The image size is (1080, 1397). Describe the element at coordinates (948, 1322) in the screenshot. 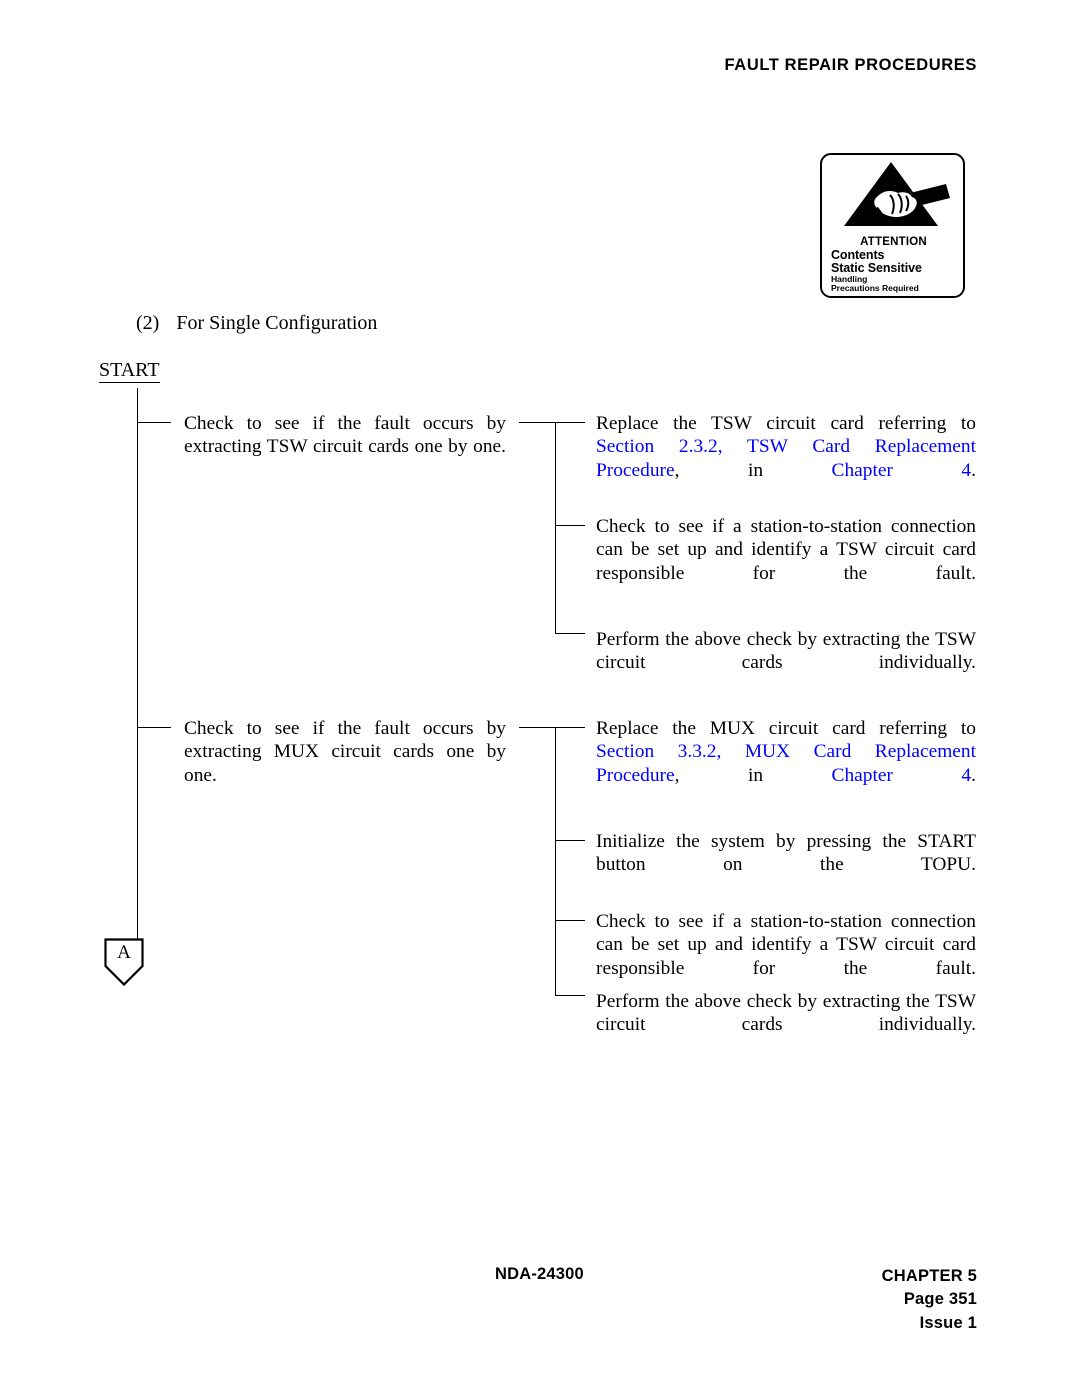

I see `footer-issue: Issue 1` at that location.